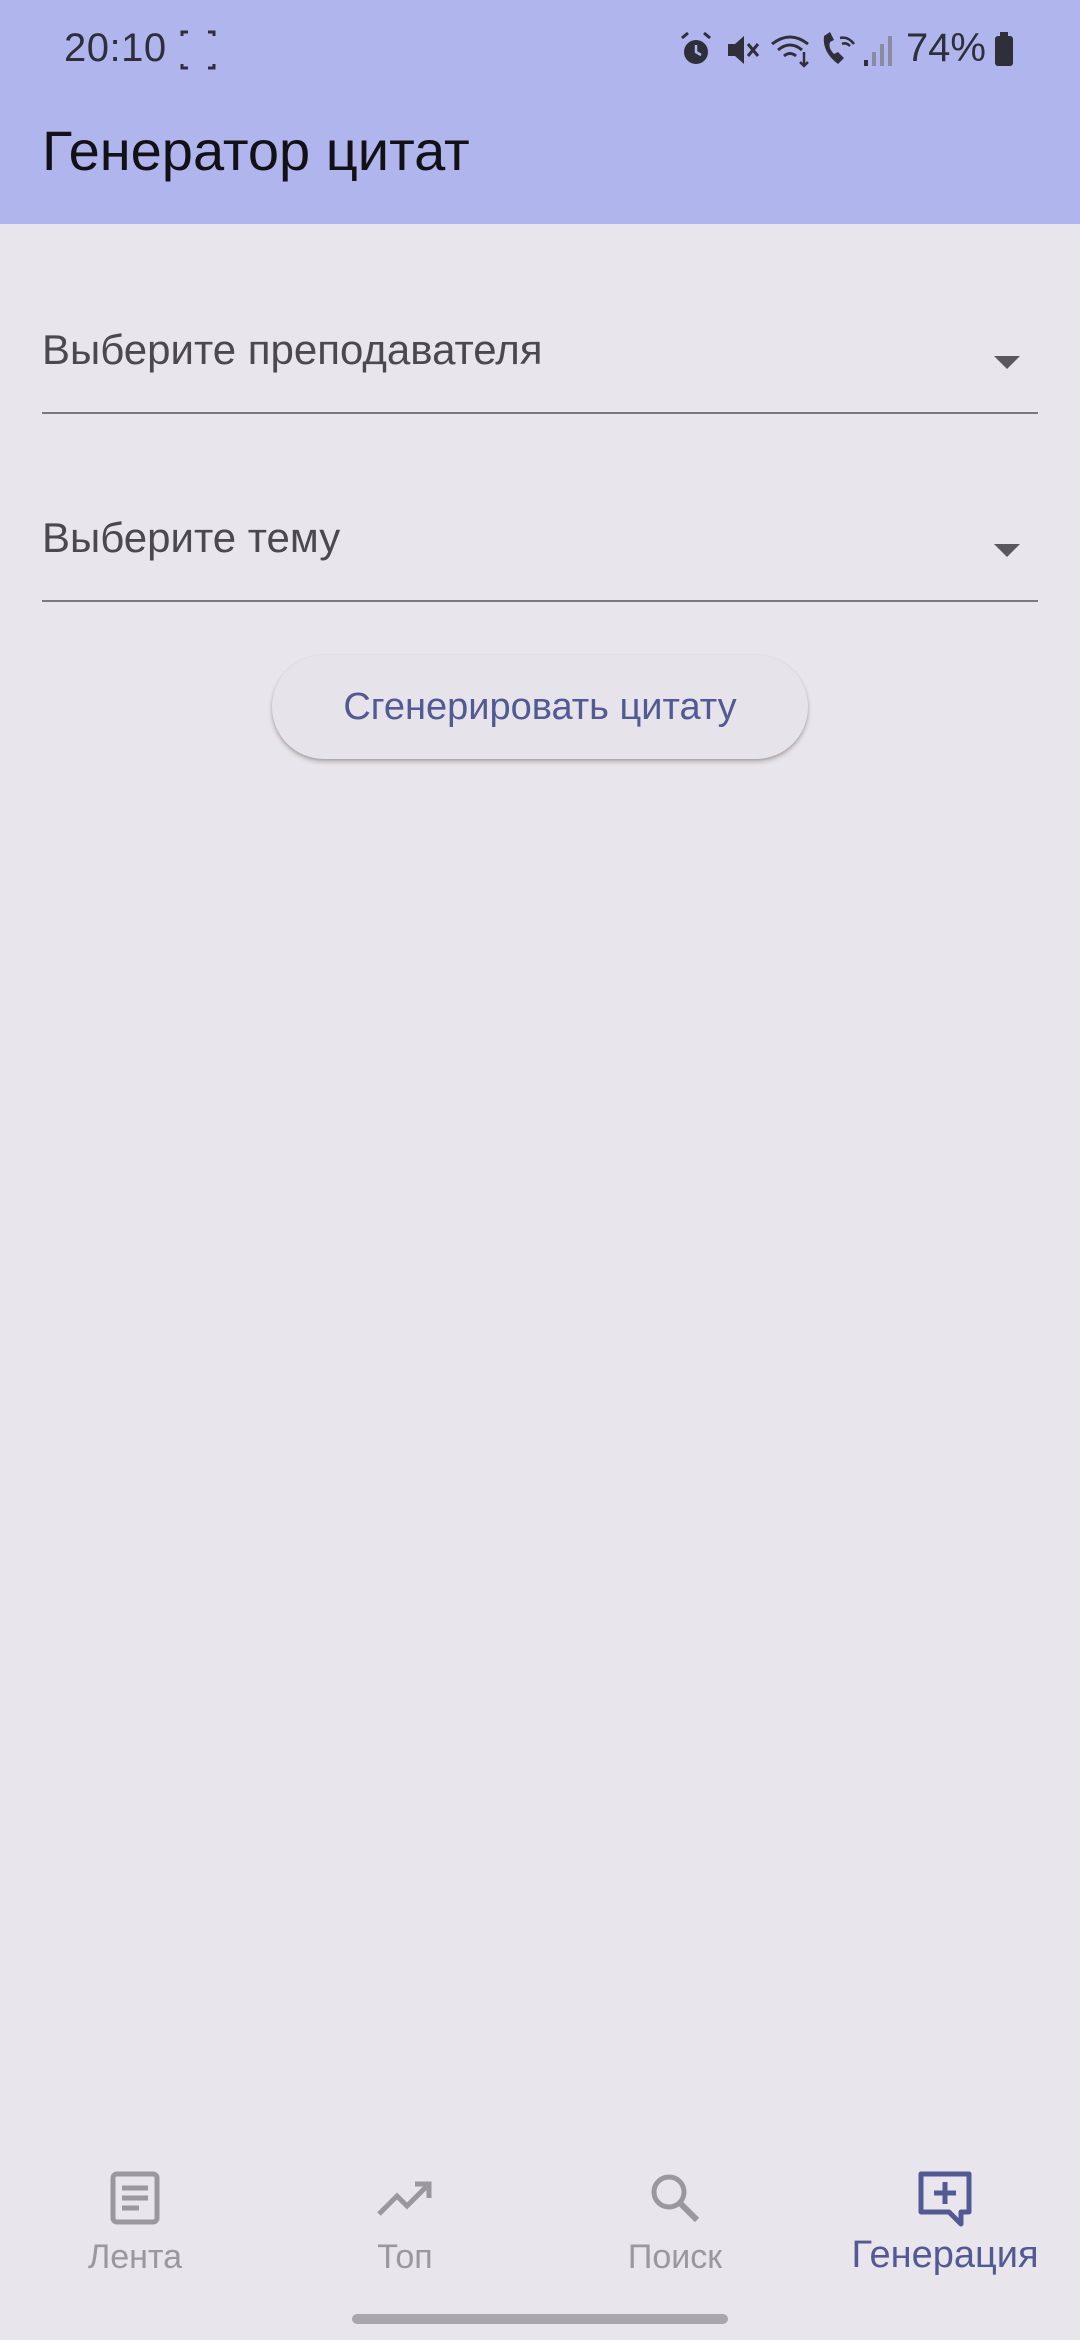  Describe the element at coordinates (1004, 49) in the screenshot. I see `battery-icon` at that location.